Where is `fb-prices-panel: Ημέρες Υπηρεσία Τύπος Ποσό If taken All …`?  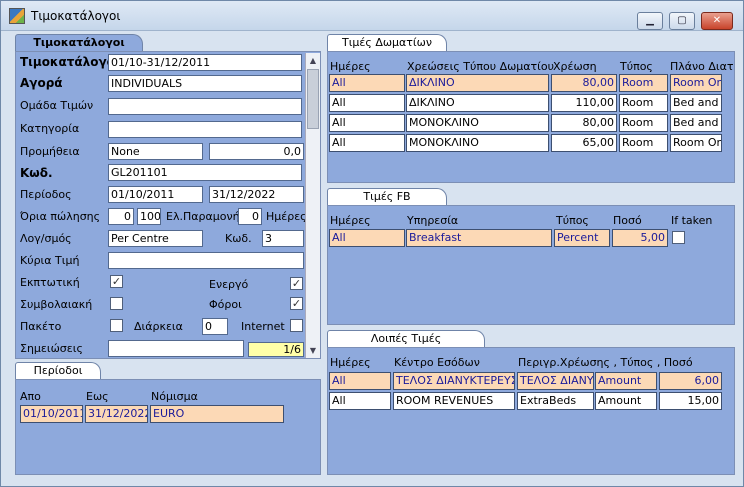 fb-prices-panel: Ημέρες Υπηρεσία Τύπος Ποσό If taken All … is located at coordinates (531, 265).